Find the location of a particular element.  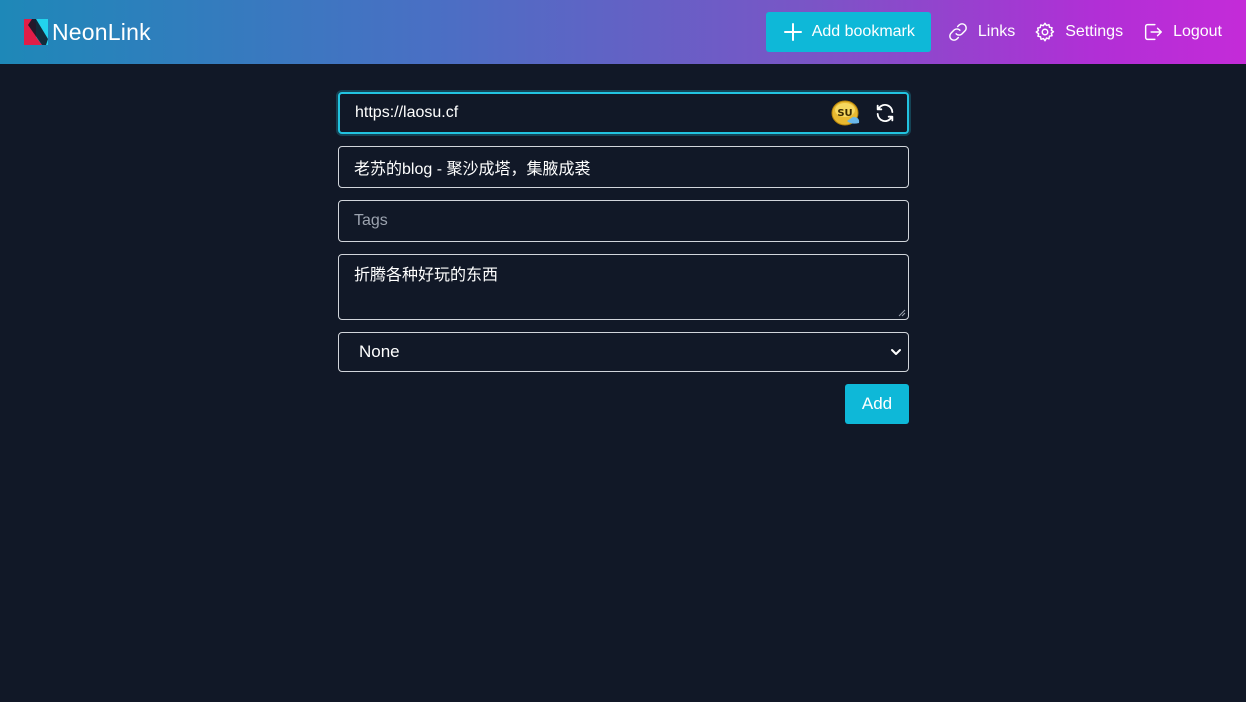

category-select-value: None is located at coordinates (379, 351).